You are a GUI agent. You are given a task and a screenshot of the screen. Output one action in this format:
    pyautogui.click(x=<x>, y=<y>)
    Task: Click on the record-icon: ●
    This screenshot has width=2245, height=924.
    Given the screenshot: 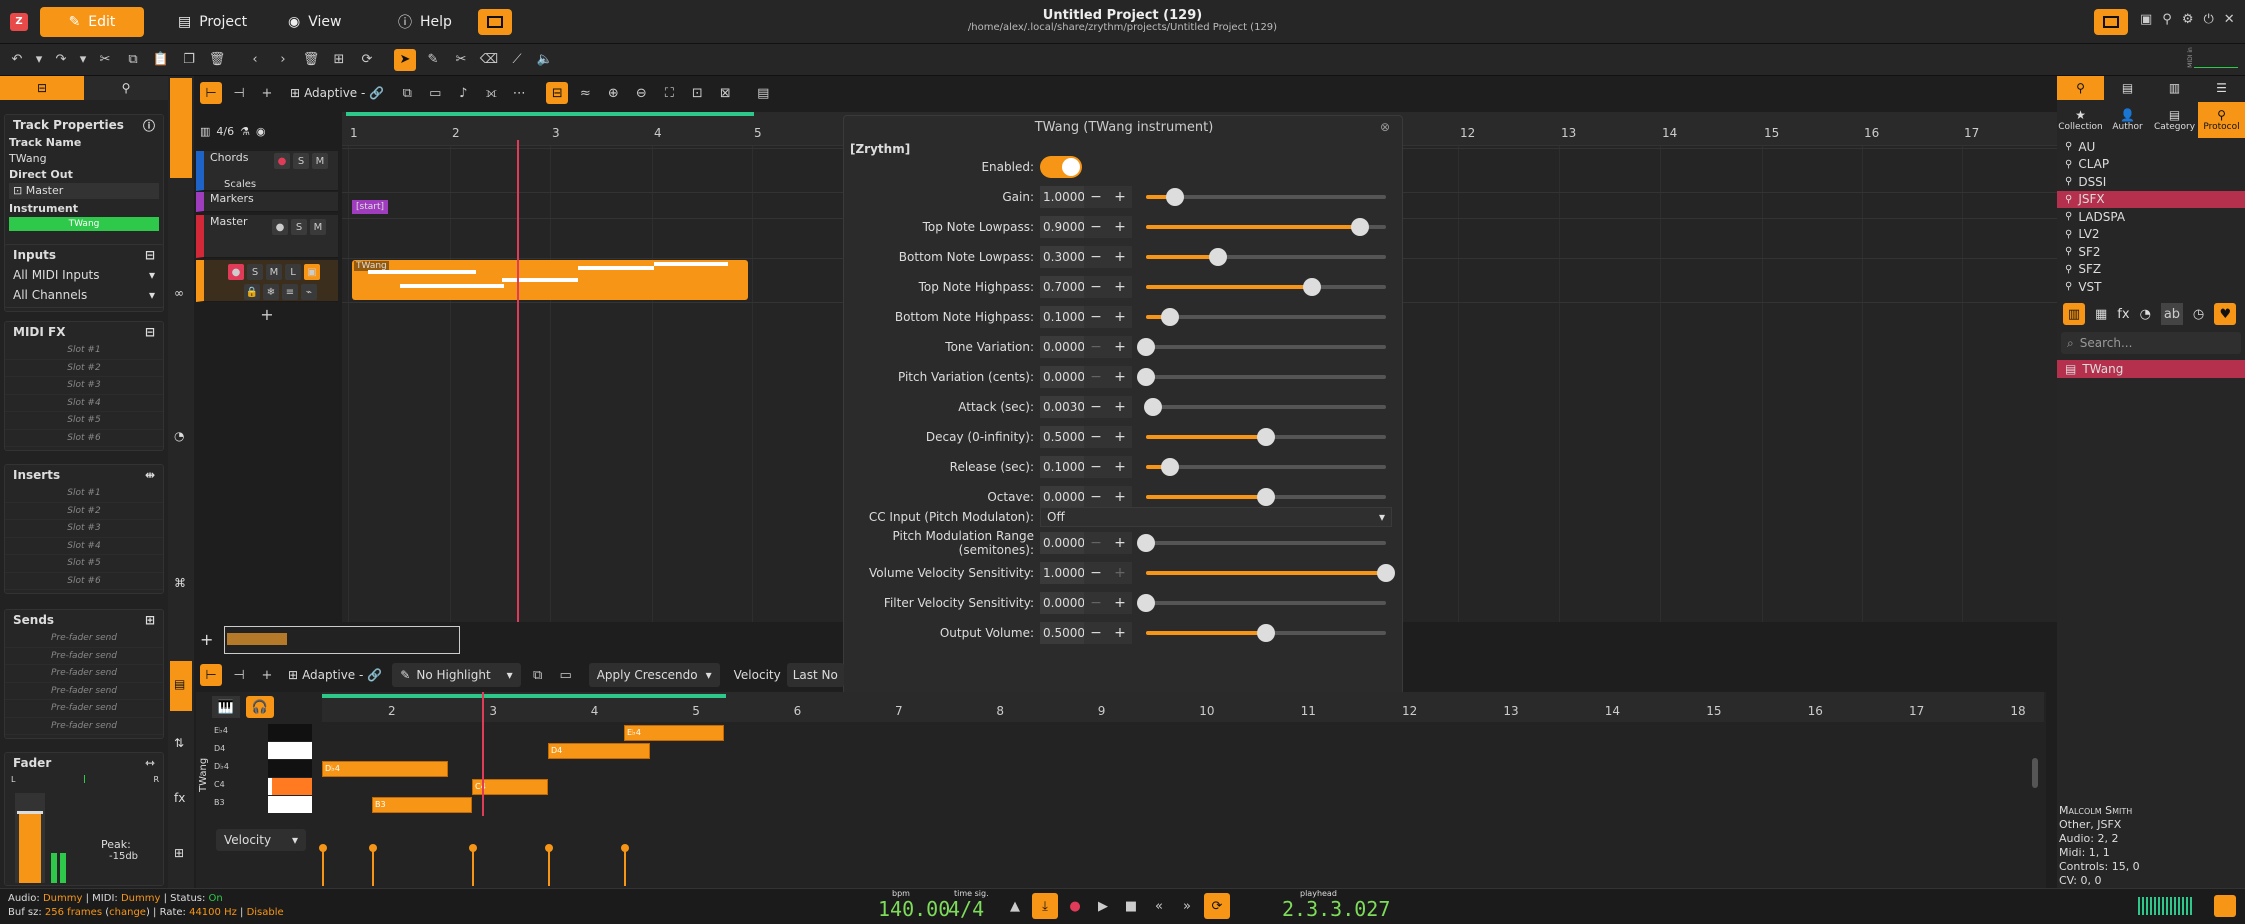 What is the action you would take?
    pyautogui.click(x=1075, y=906)
    